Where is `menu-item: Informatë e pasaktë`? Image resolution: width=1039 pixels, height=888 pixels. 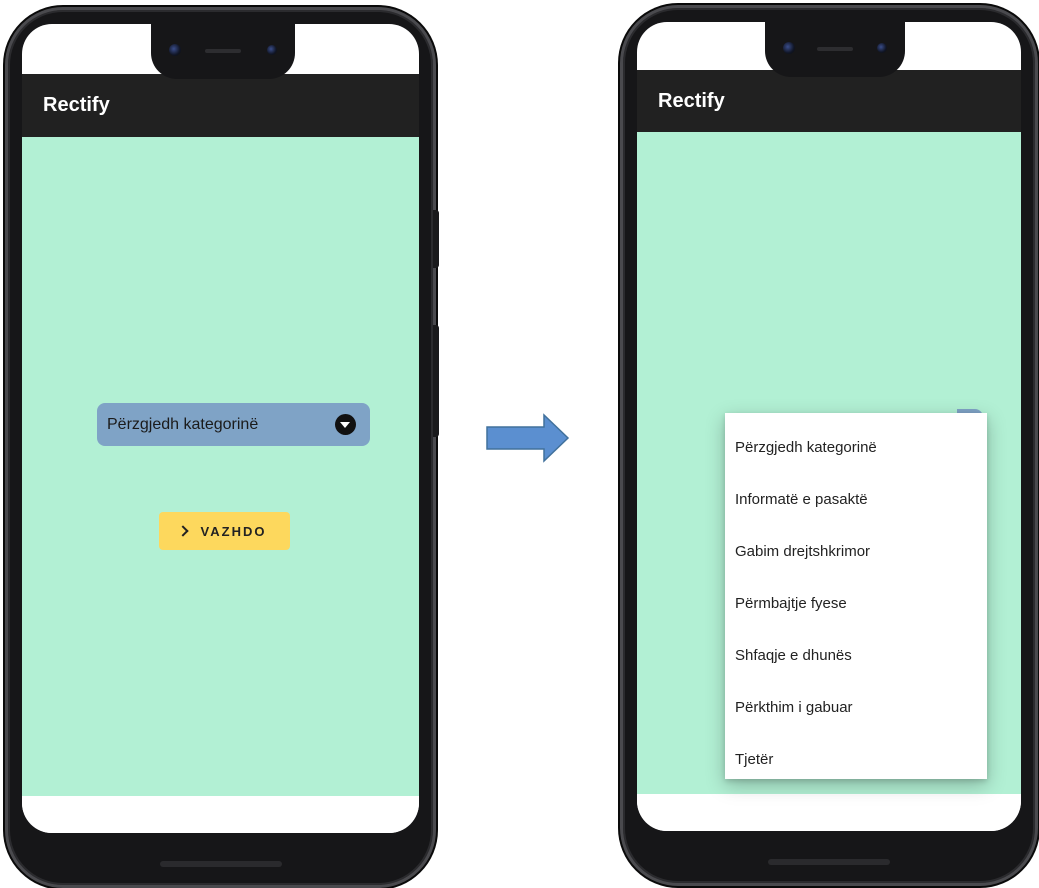
menu-item: Informatë e pasaktë is located at coordinates (856, 499).